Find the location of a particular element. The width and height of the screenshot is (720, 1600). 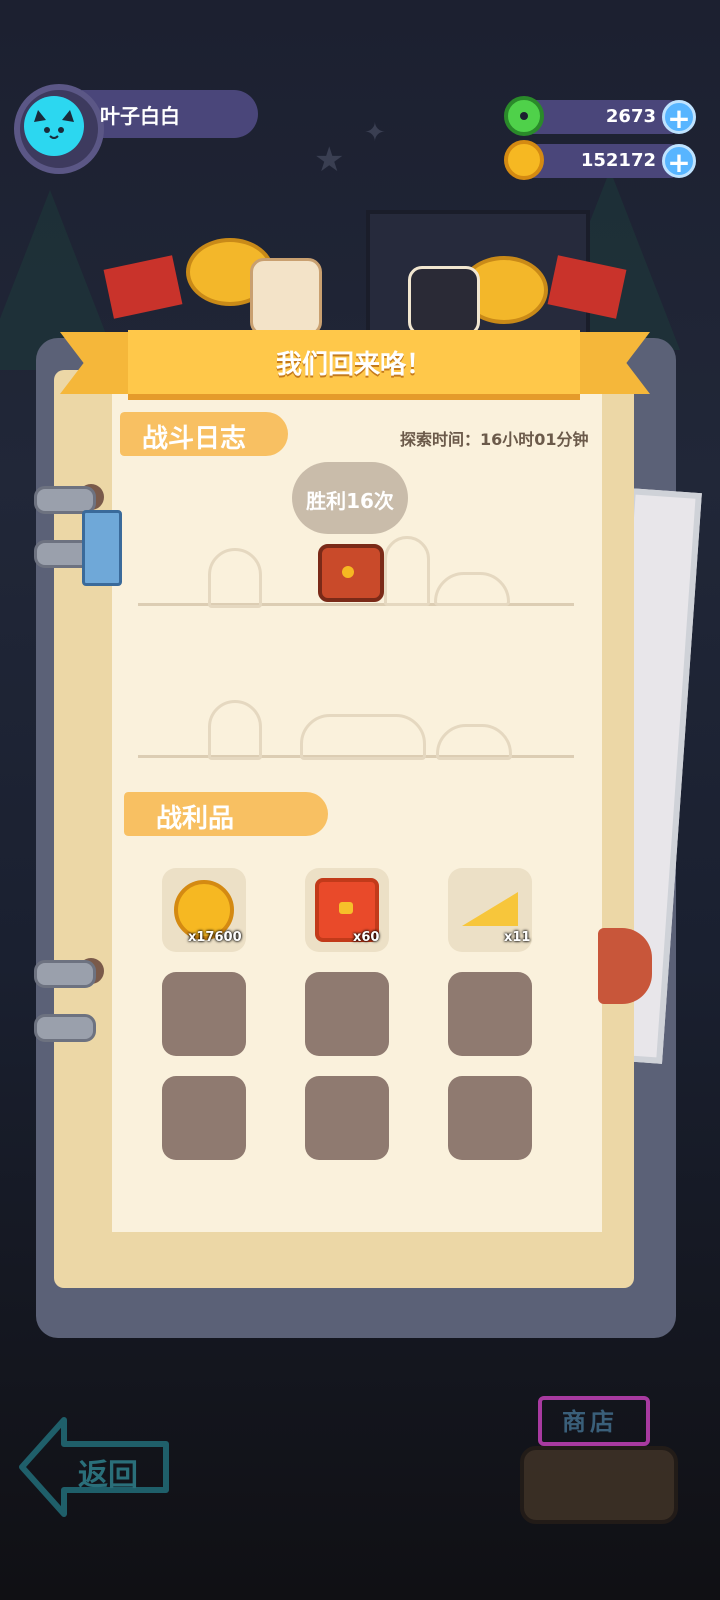

loot-slot: x60 is located at coordinates (347, 910).